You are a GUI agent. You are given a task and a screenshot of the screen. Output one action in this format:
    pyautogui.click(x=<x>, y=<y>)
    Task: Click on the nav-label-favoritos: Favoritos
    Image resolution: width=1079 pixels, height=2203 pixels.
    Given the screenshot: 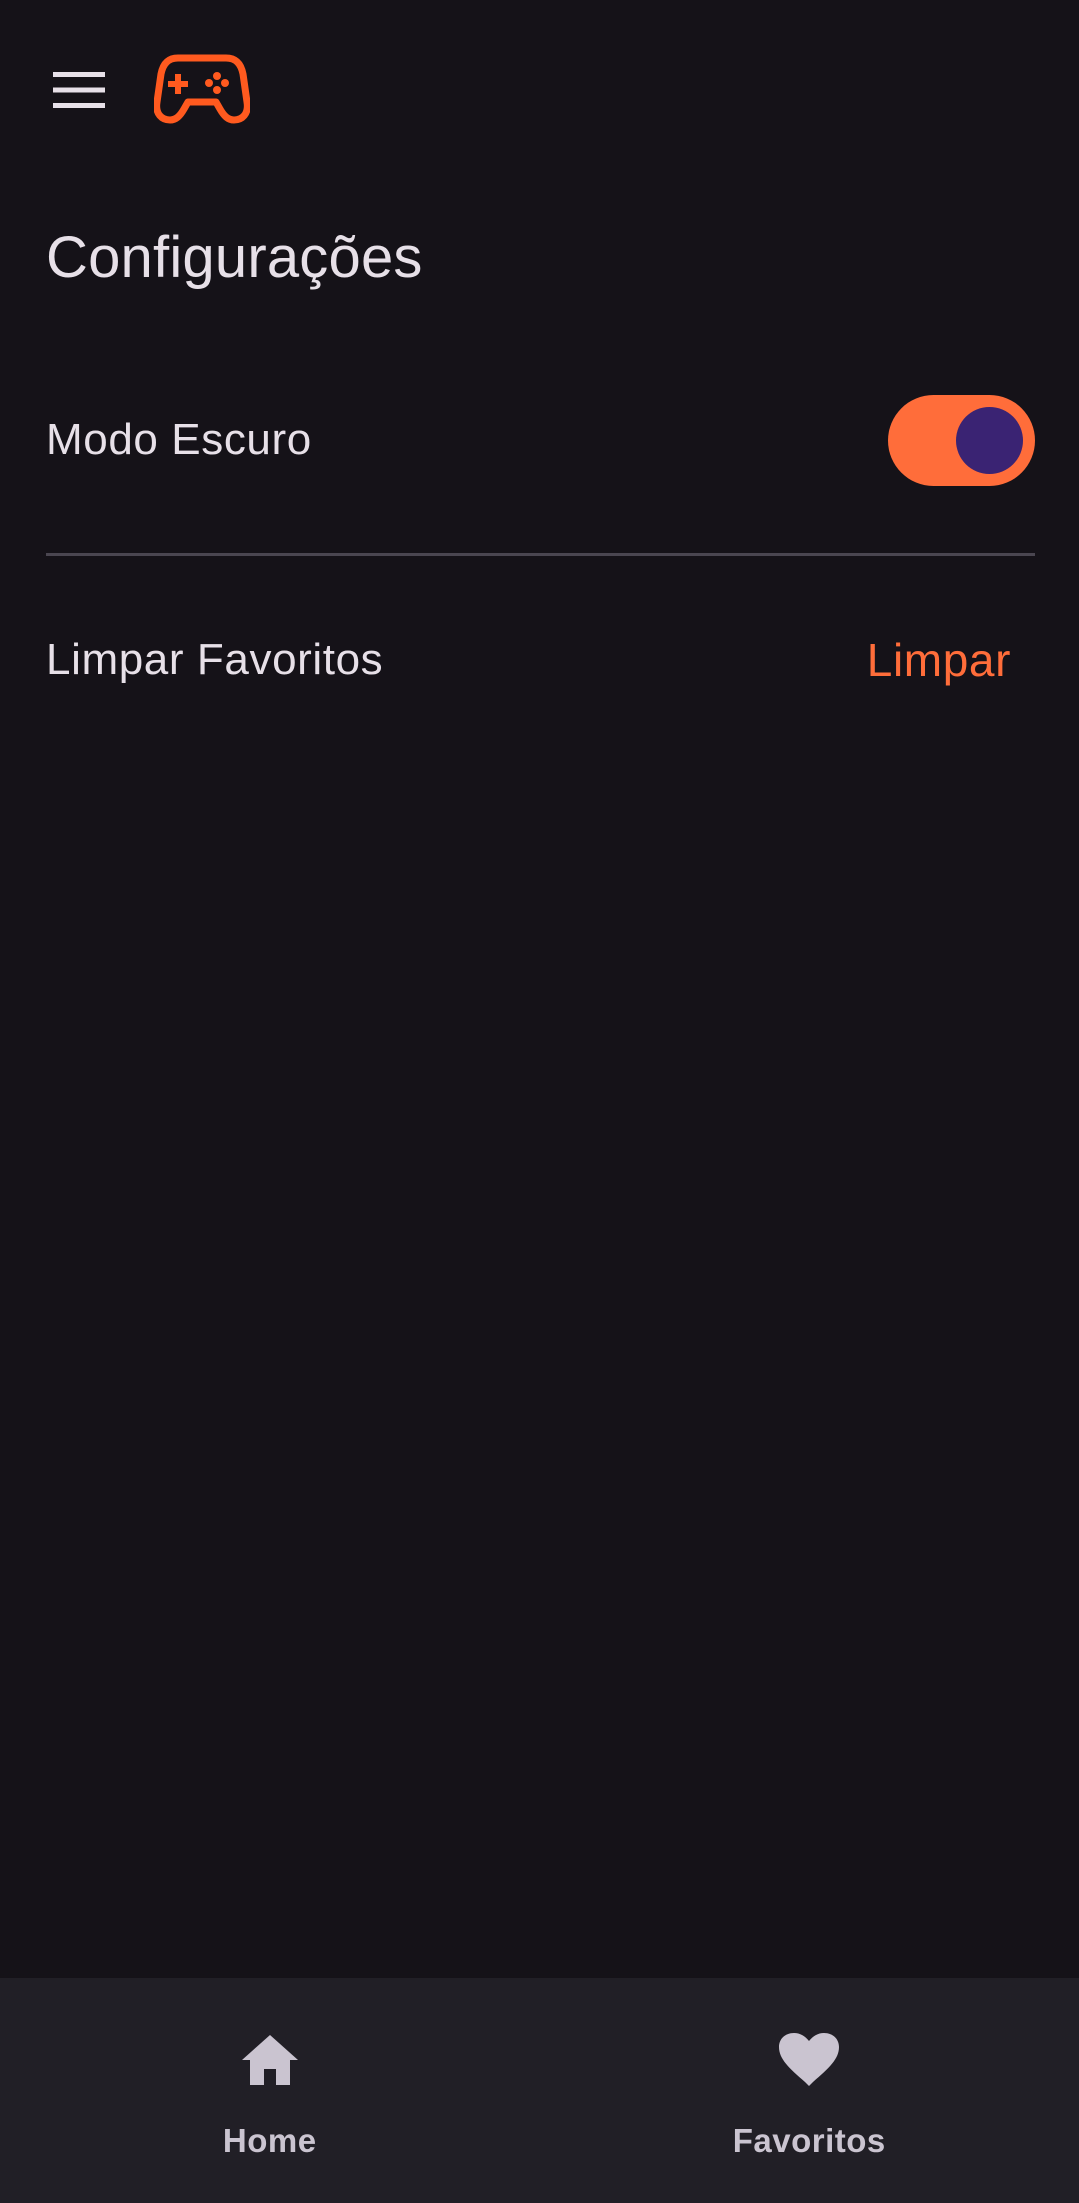 What is the action you would take?
    pyautogui.click(x=809, y=2140)
    